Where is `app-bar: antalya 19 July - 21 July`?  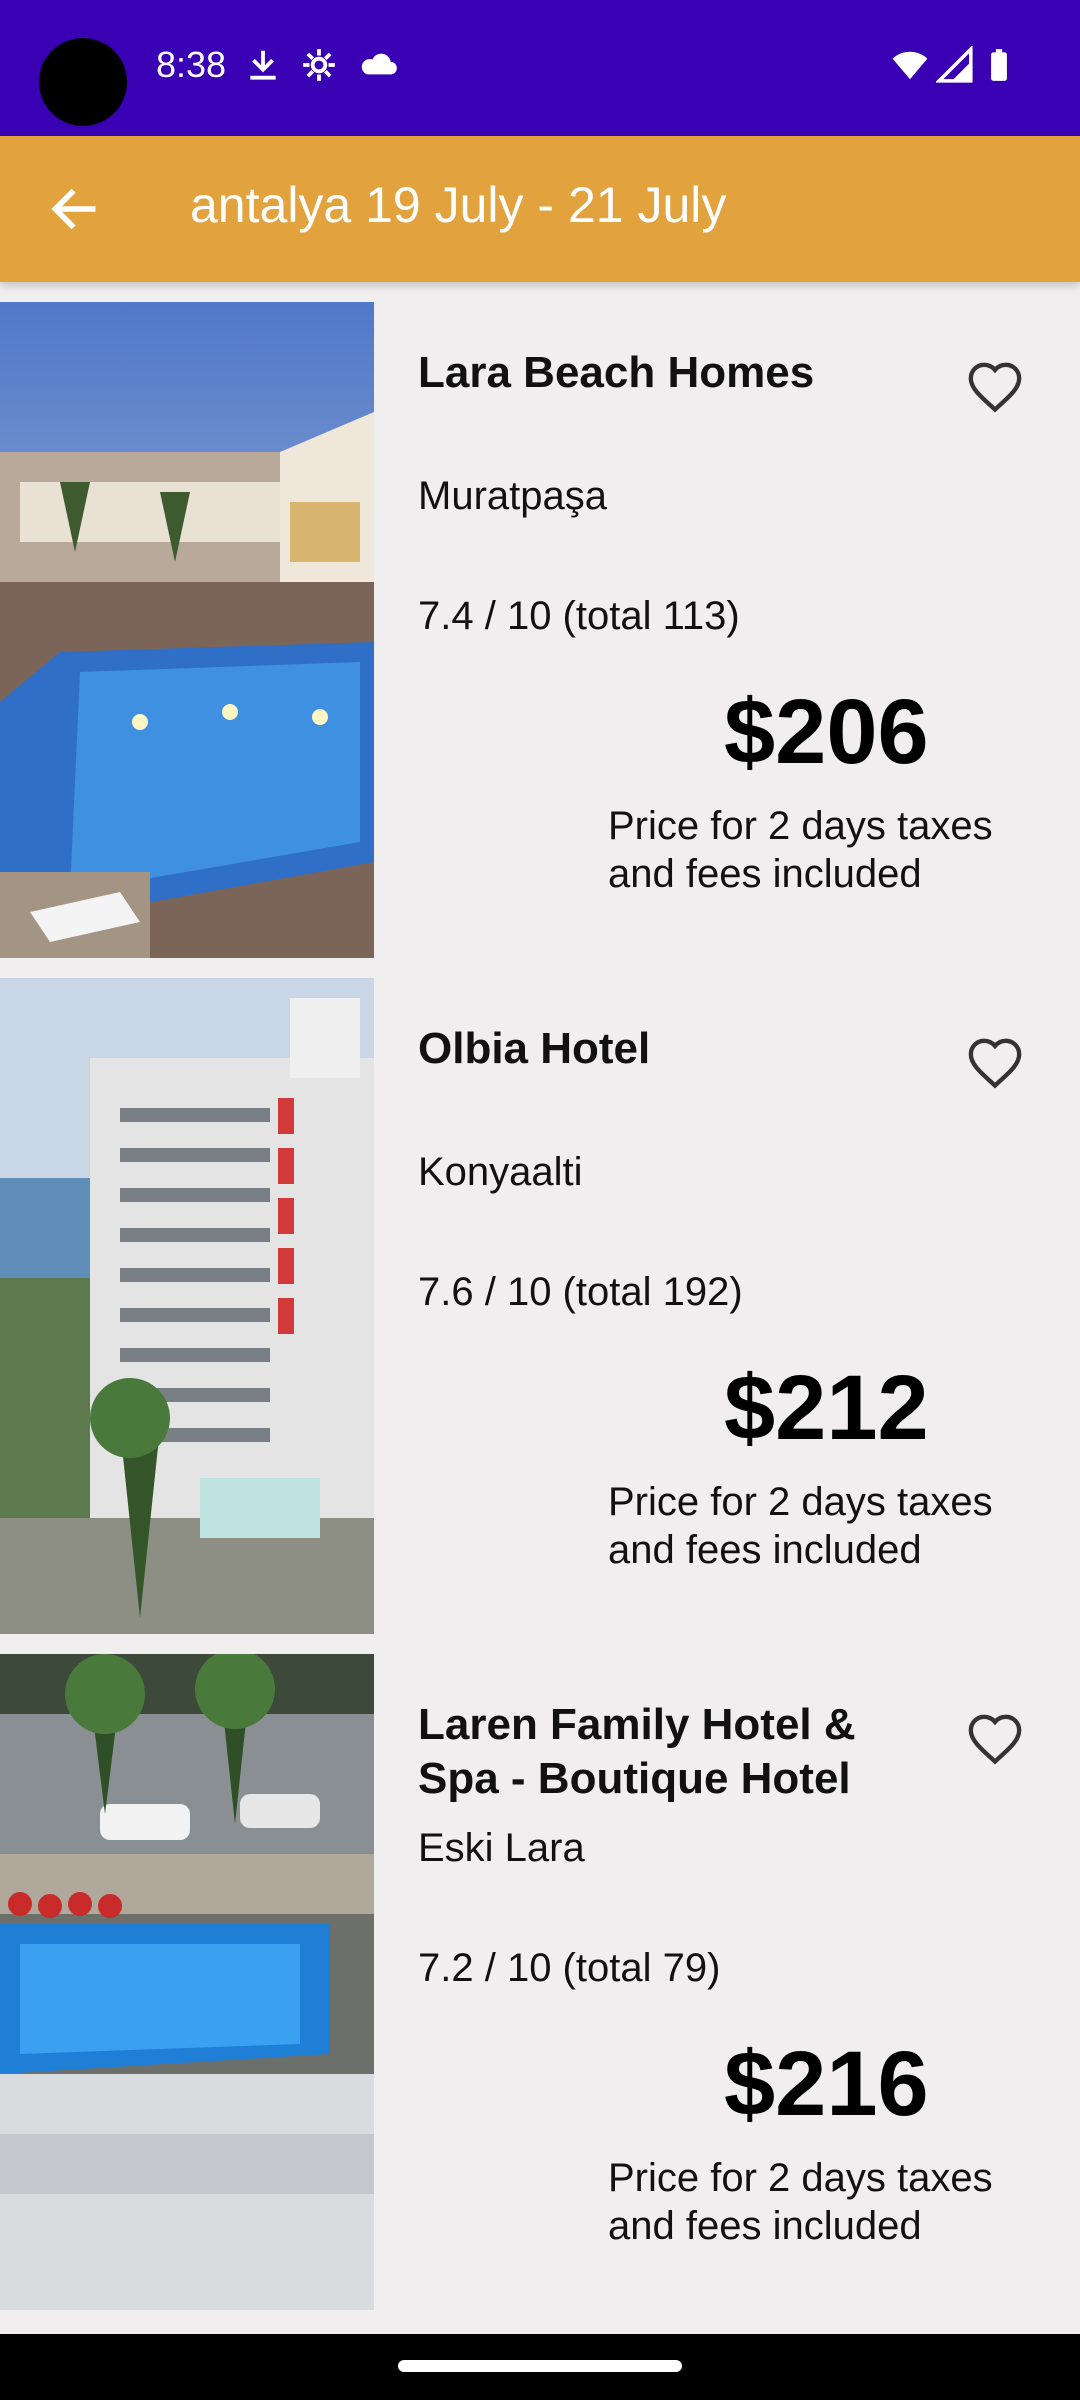 app-bar: antalya 19 July - 21 July is located at coordinates (540, 209).